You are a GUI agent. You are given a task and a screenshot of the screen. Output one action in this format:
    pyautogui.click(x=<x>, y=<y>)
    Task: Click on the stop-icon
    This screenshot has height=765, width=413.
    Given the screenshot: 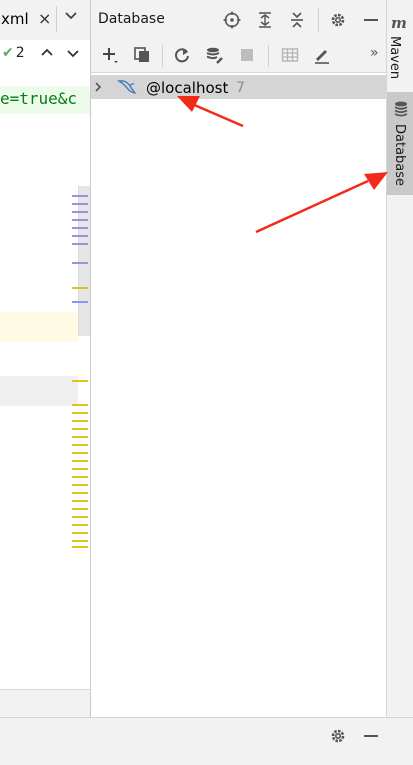 What is the action you would take?
    pyautogui.click(x=247, y=55)
    